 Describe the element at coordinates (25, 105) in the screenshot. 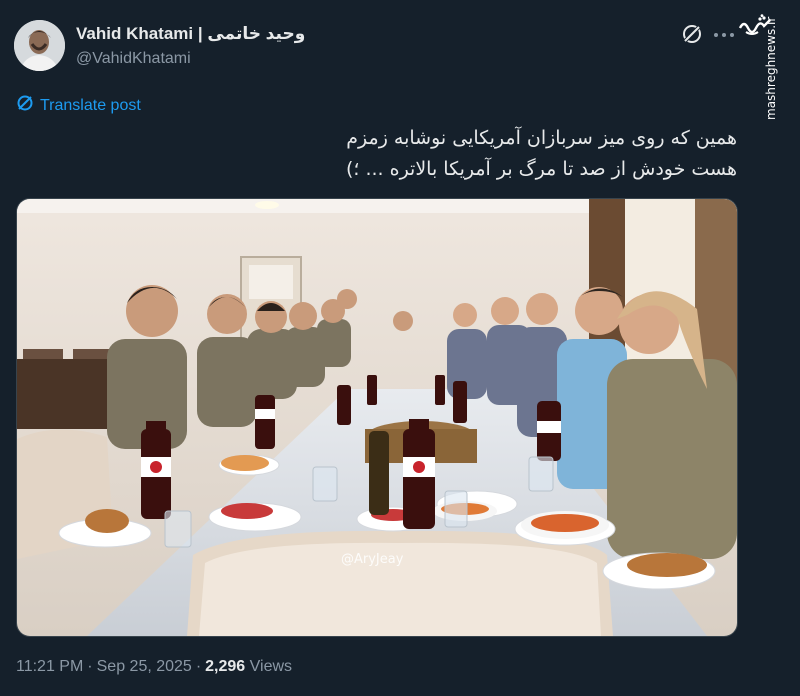

I see `translate-icon` at that location.